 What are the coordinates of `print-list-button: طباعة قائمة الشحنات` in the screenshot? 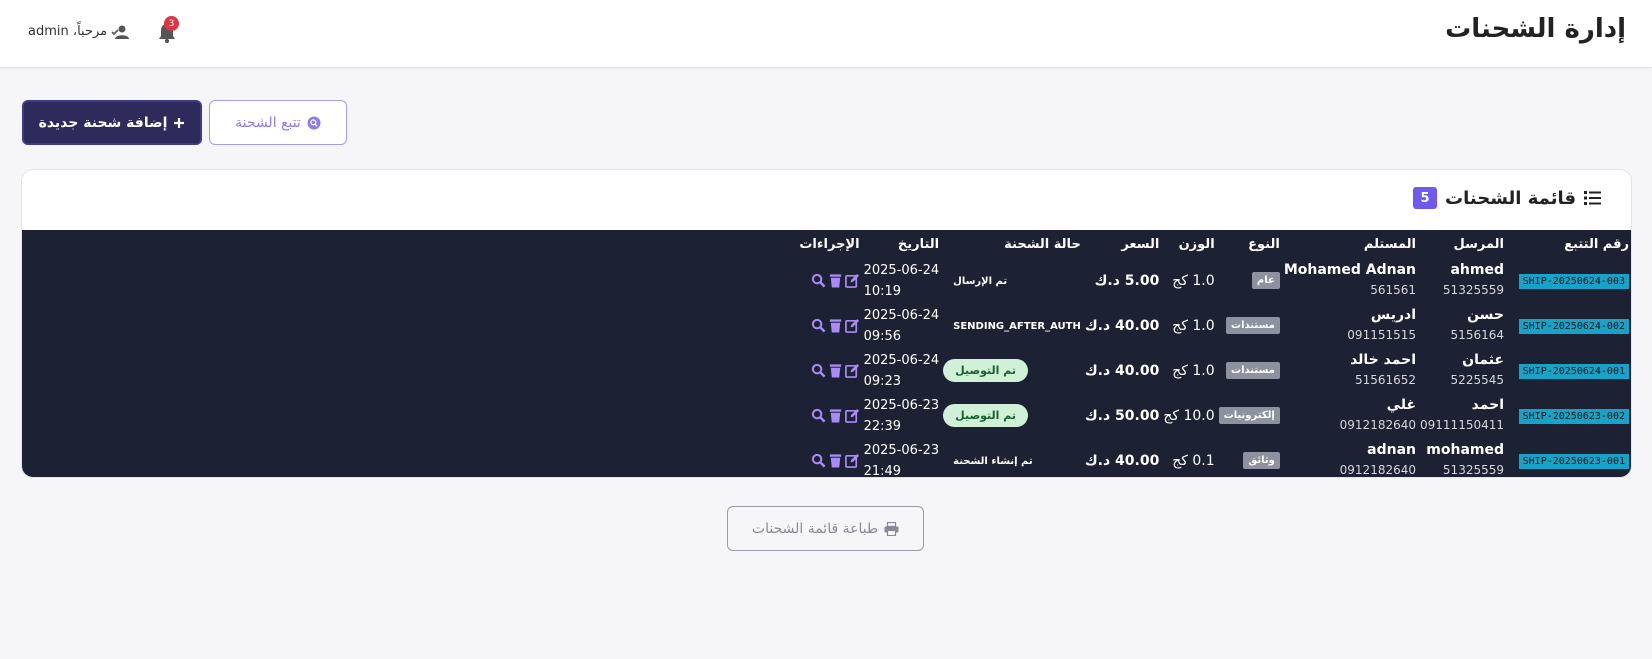 It's located at (825, 528).